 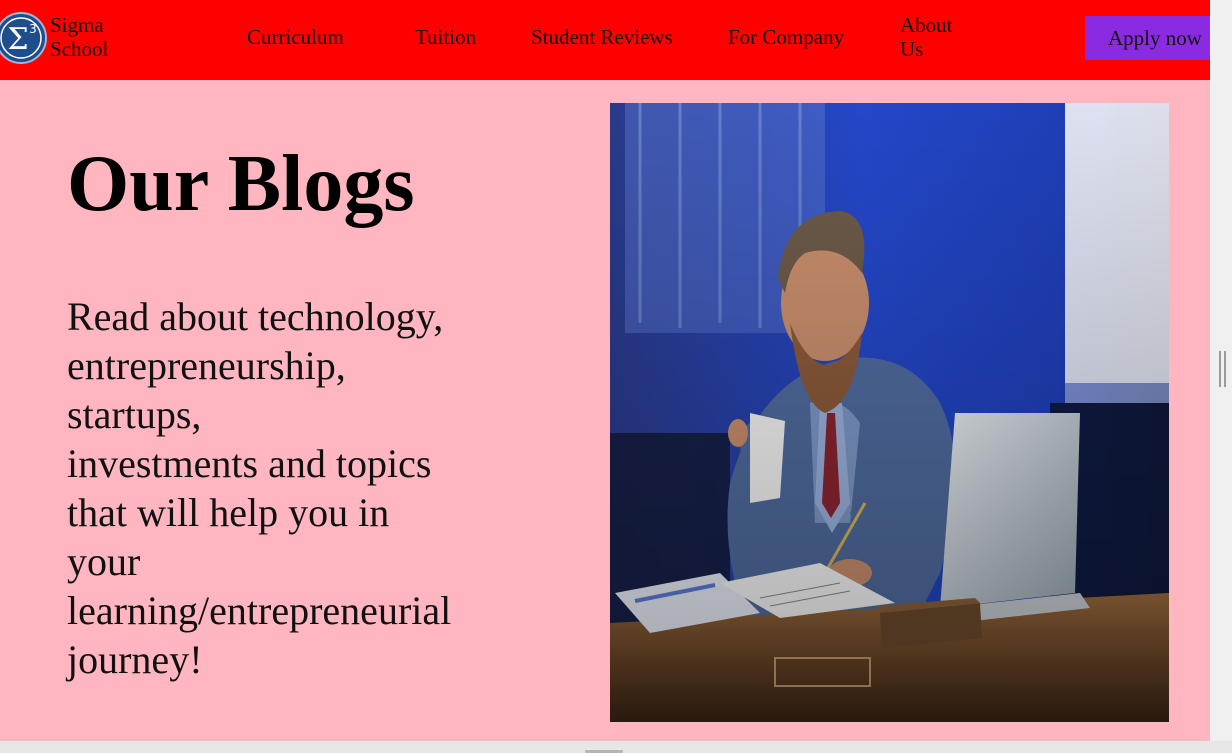 What do you see at coordinates (1147, 38) in the screenshot?
I see `apply-now-button: Apply now` at bounding box center [1147, 38].